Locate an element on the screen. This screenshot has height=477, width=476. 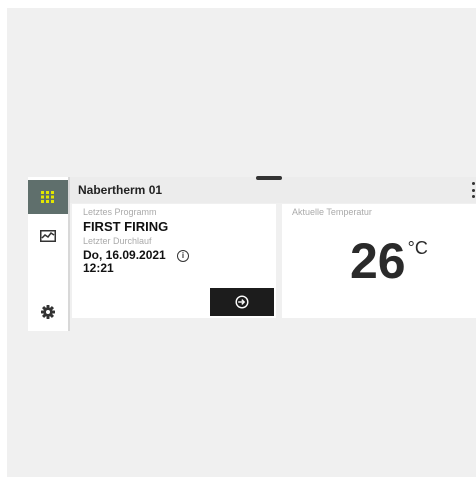
temperature-unit: °C is located at coordinates (417, 248).